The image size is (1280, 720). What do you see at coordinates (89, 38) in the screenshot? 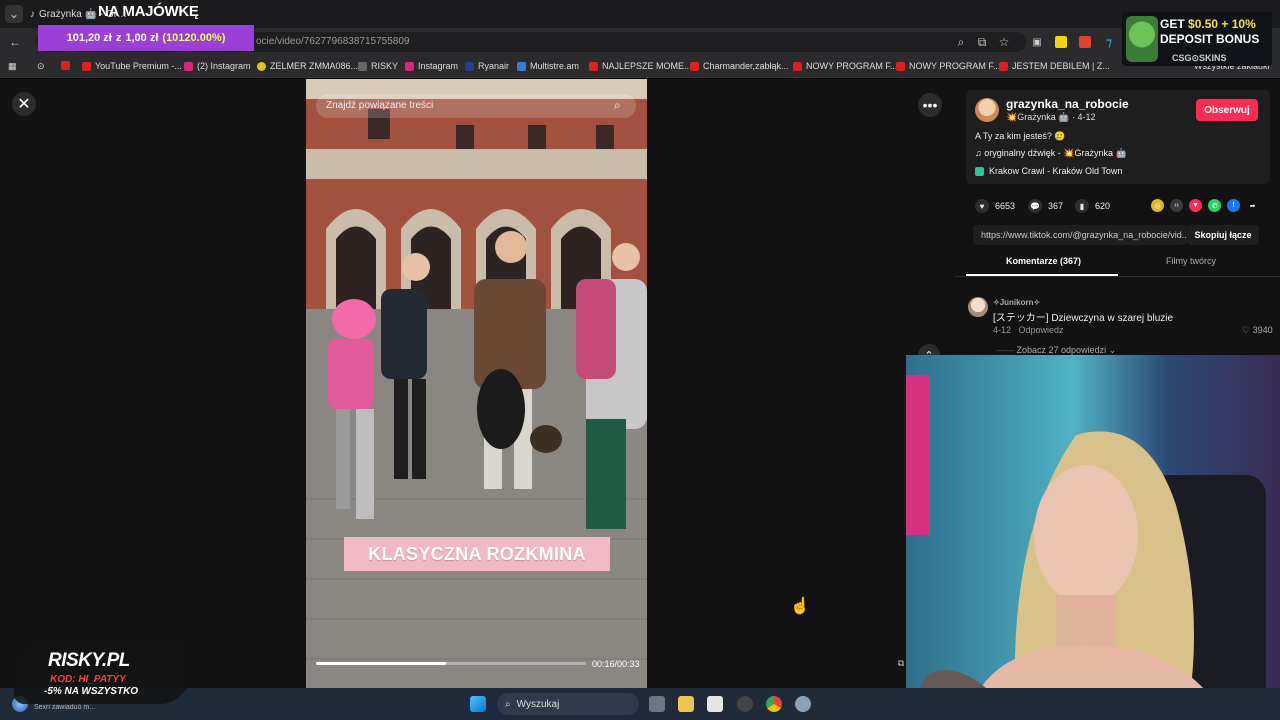
I see `promo-amount: 101,20 zł` at bounding box center [89, 38].